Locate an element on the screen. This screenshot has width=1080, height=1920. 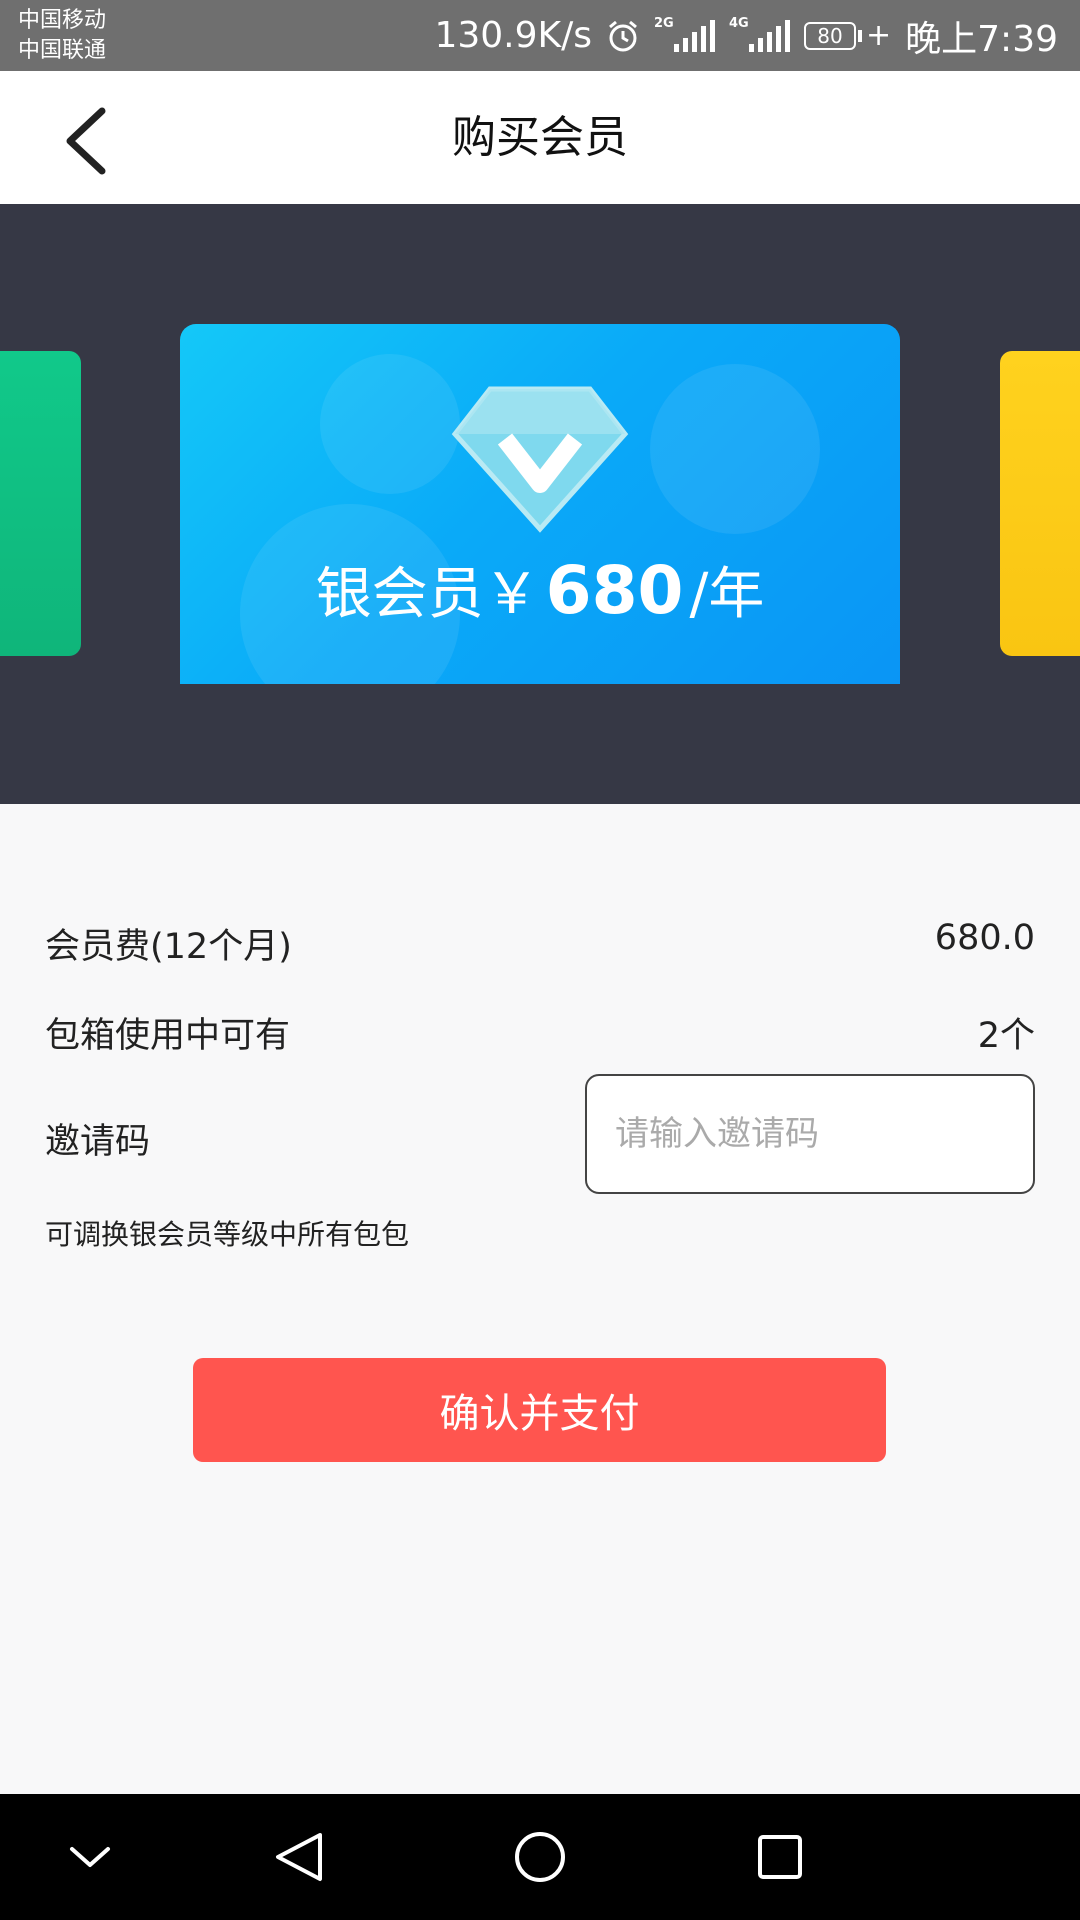
invite-code-label: 邀请码 is located at coordinates (98, 1142).